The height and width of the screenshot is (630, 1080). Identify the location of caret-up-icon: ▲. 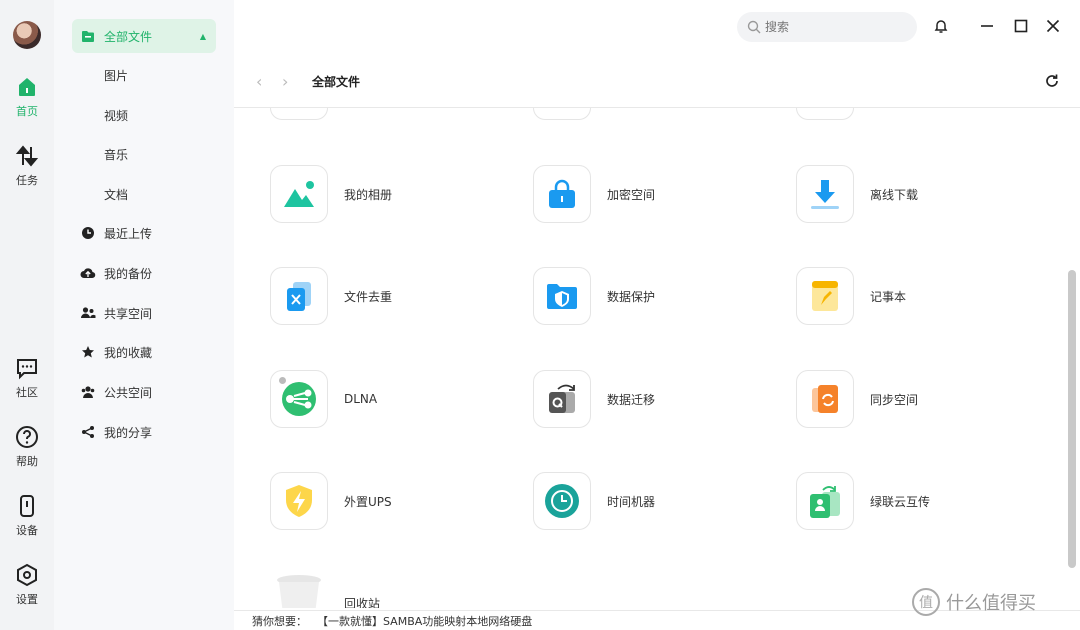
(202, 36).